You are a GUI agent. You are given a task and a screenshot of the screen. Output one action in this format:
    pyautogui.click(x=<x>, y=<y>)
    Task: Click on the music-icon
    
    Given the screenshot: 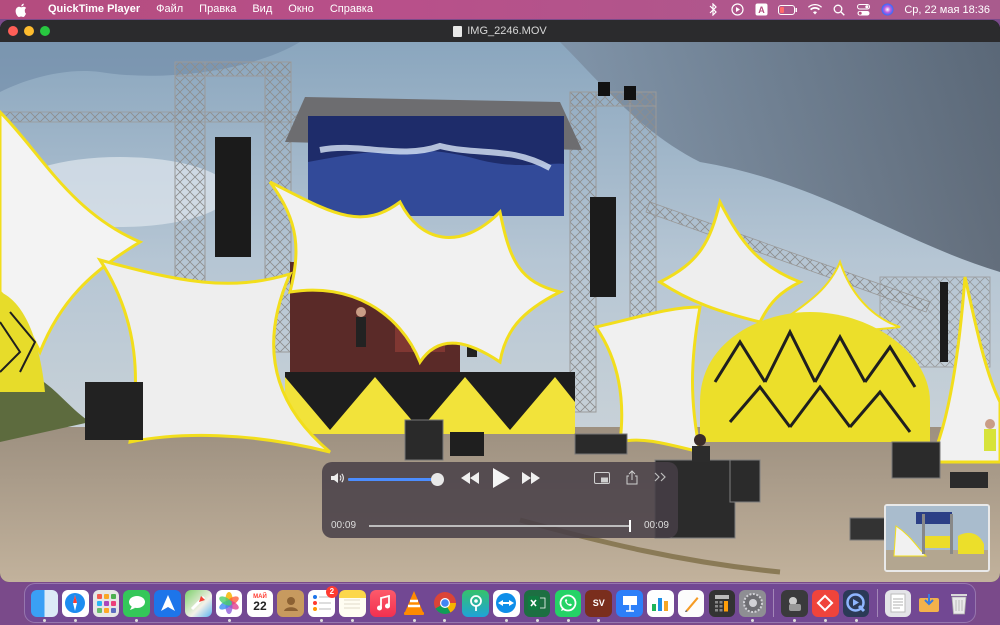 What is the action you would take?
    pyautogui.click(x=383, y=603)
    